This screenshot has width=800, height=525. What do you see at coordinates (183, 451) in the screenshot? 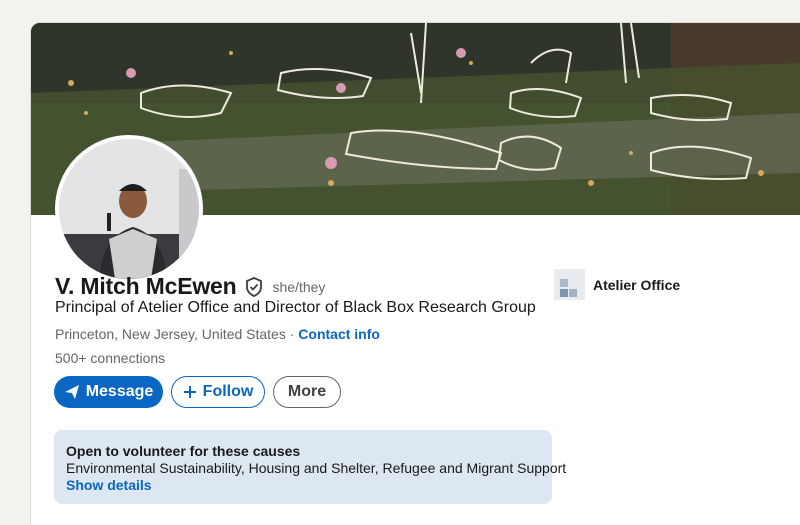
I see `volunteer-title: Open to volunteer for these causes` at bounding box center [183, 451].